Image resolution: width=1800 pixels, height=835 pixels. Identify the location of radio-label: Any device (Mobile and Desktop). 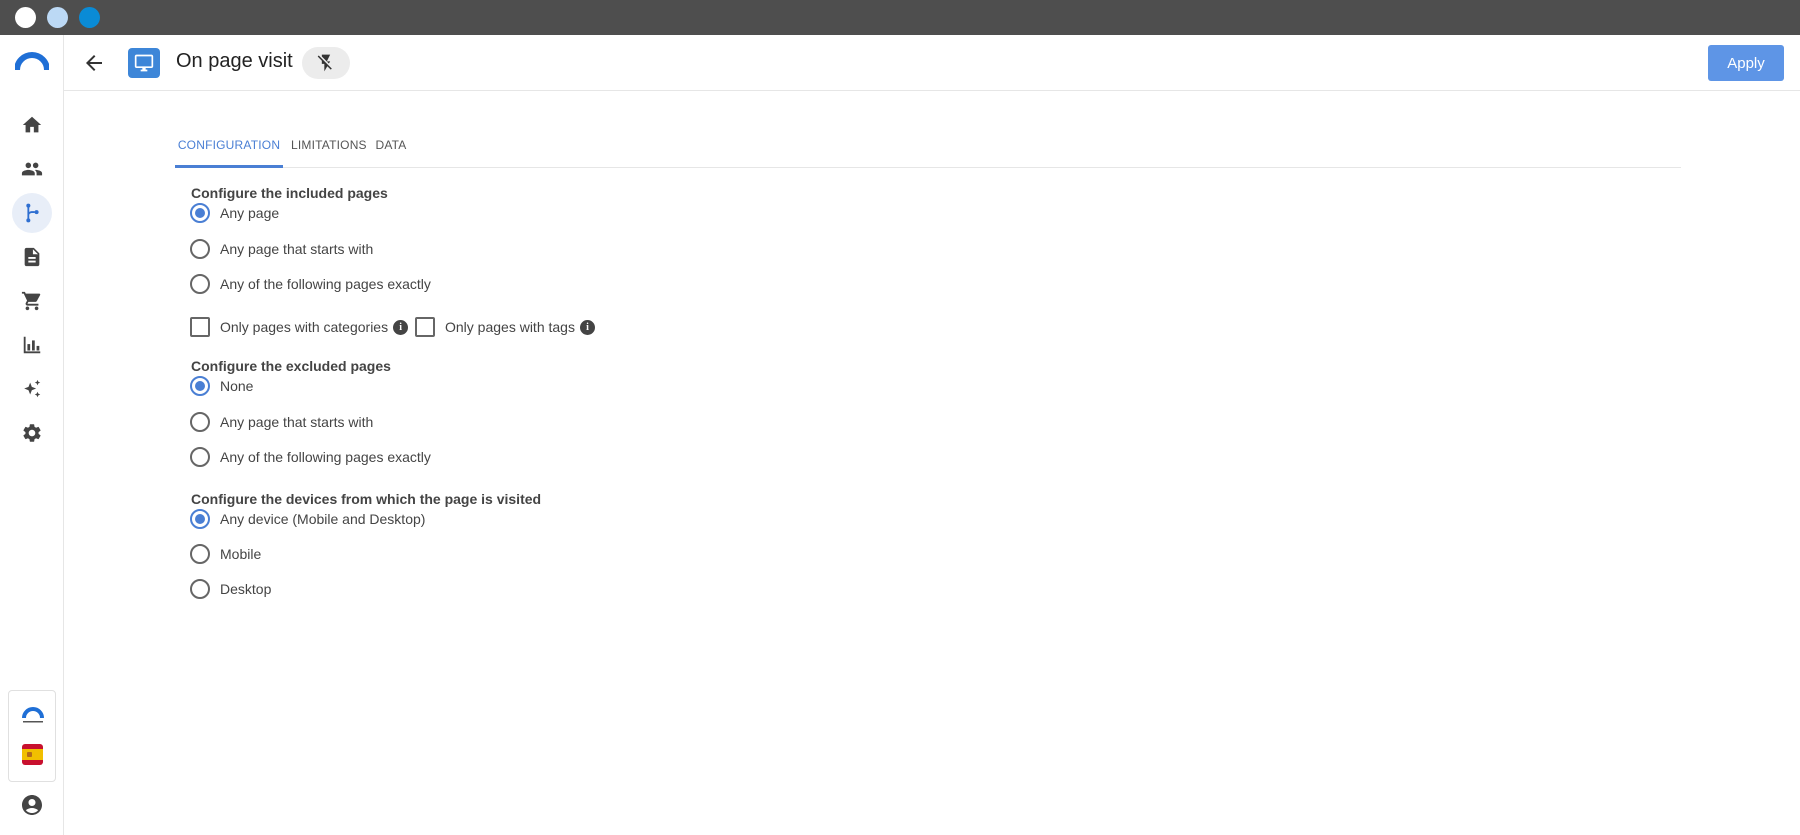
(323, 519).